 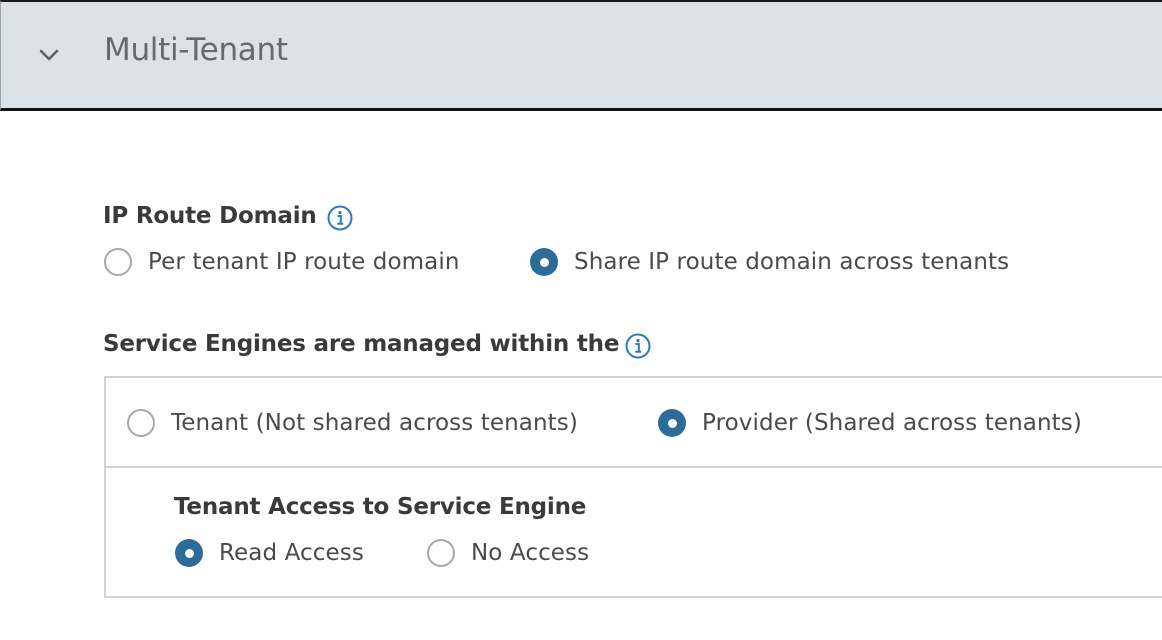 I want to click on radio-no-access: No Access, so click(x=508, y=553).